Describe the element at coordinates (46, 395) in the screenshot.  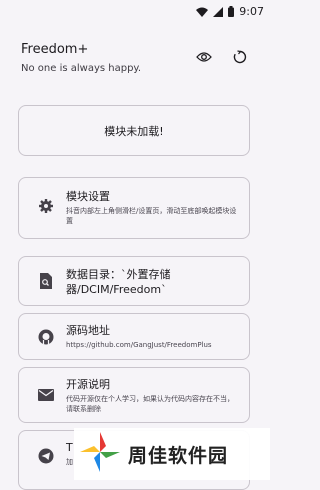
I see `mail-icon` at that location.